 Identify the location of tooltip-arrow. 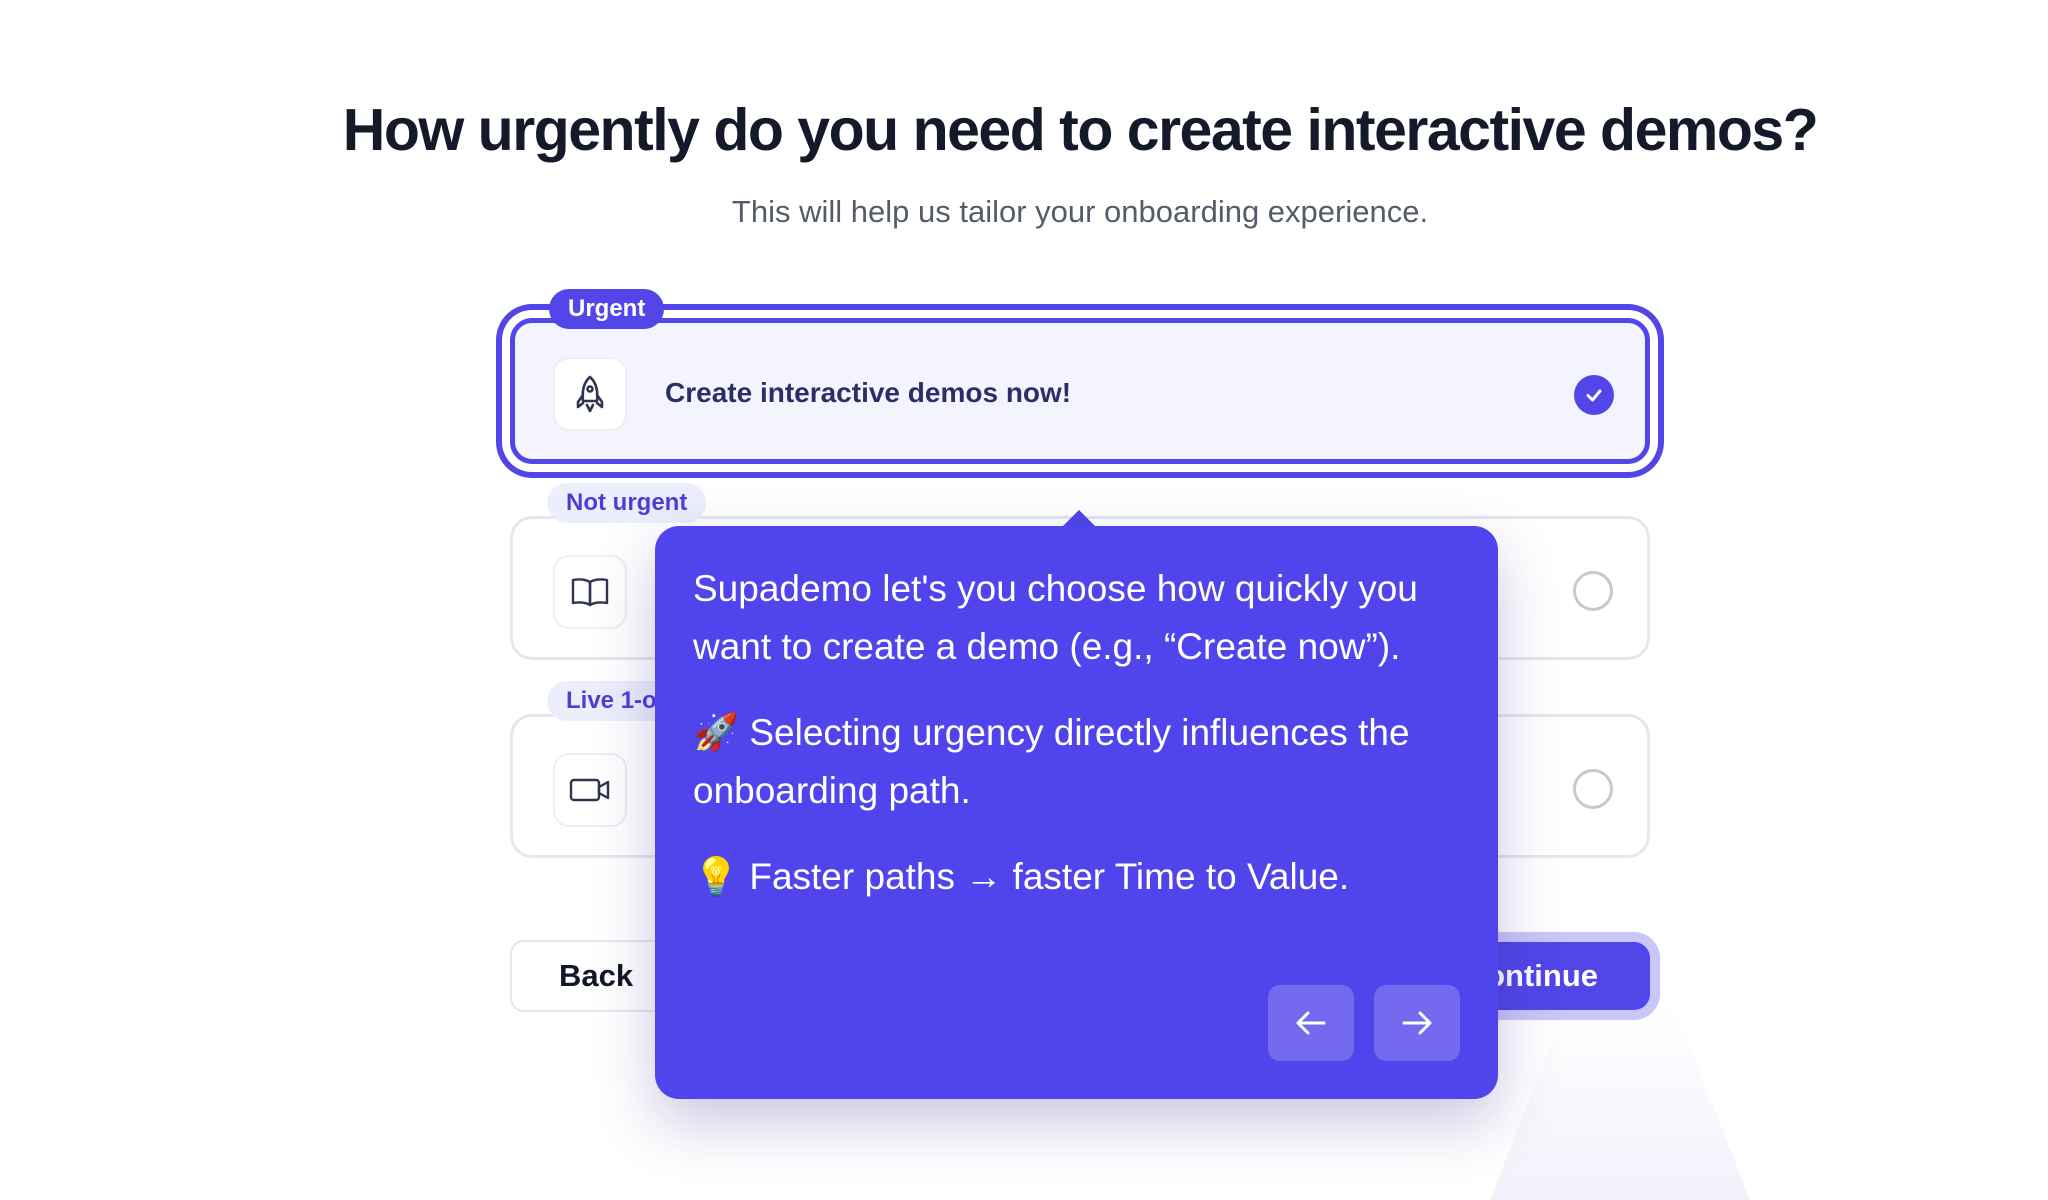
(1079, 518).